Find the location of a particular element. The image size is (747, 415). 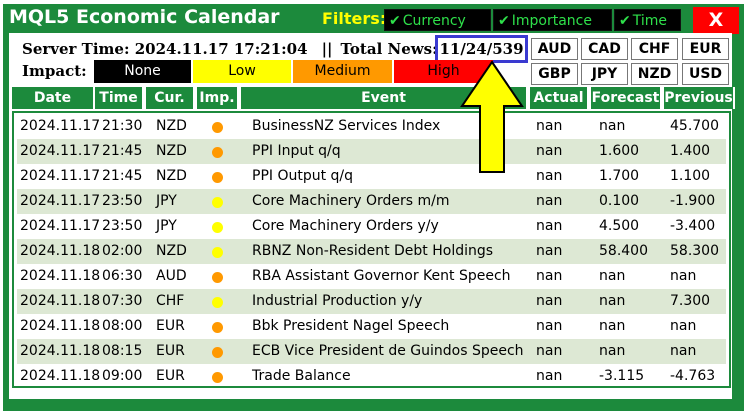

filter-importance-button: ✔ Importance is located at coordinates (552, 20).